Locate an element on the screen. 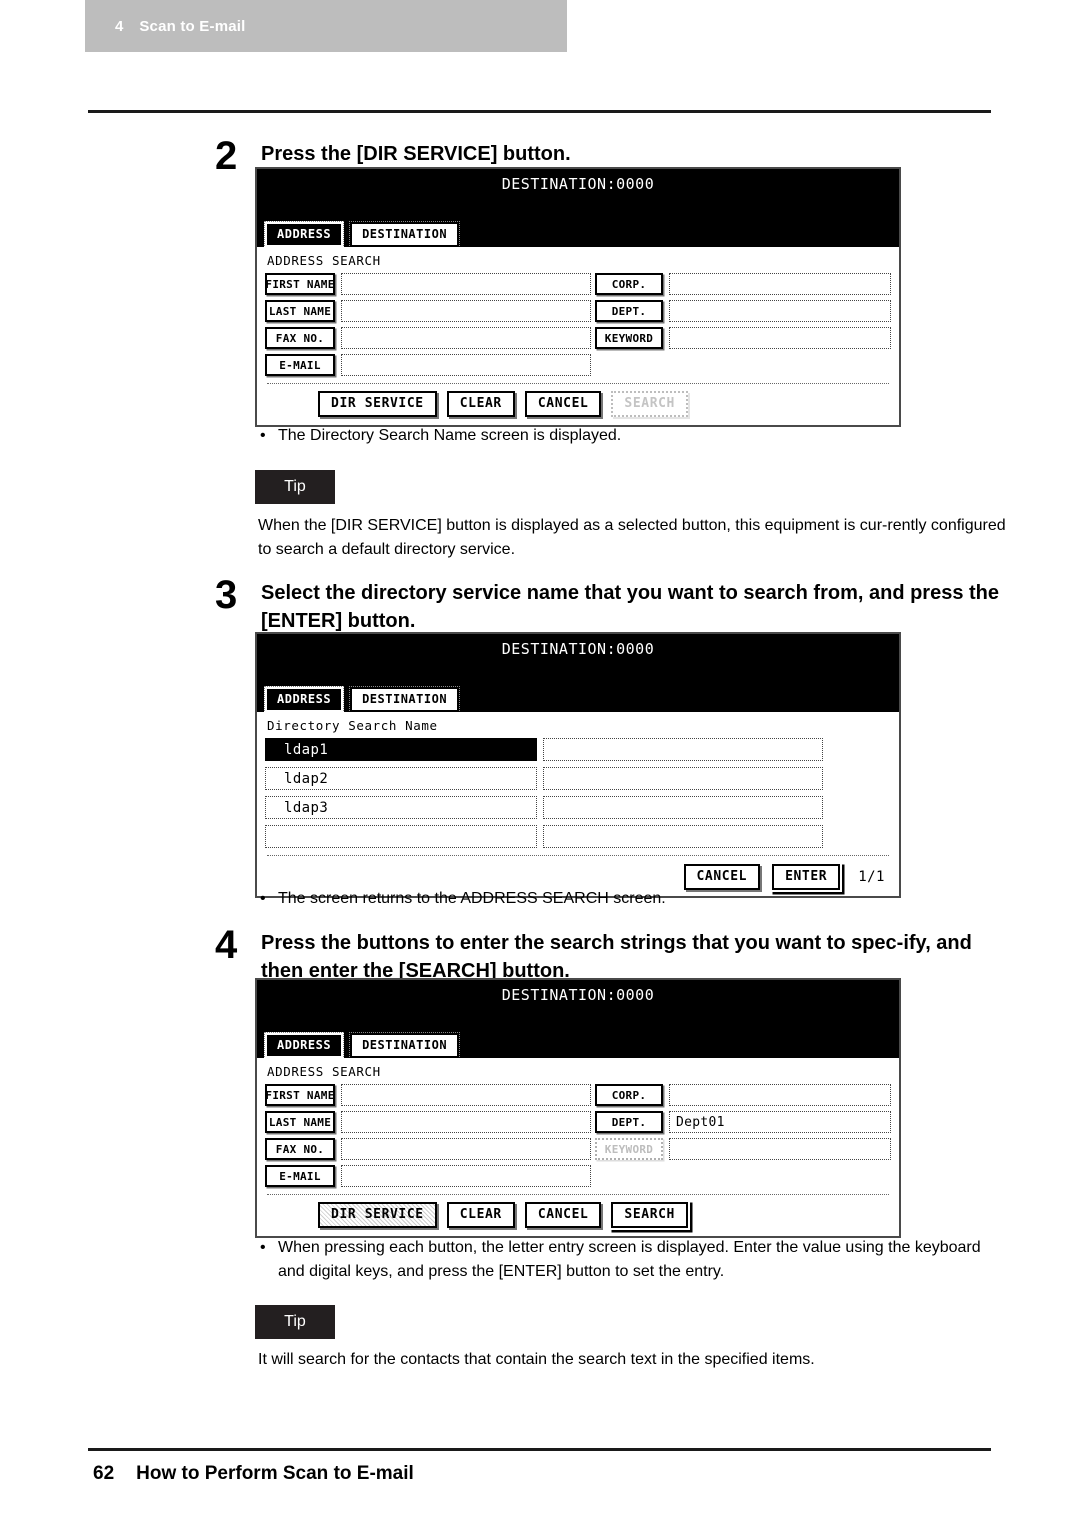 This screenshot has height=1526, width=1080. first-name-button-2: FIRST NAME is located at coordinates (300, 1095).